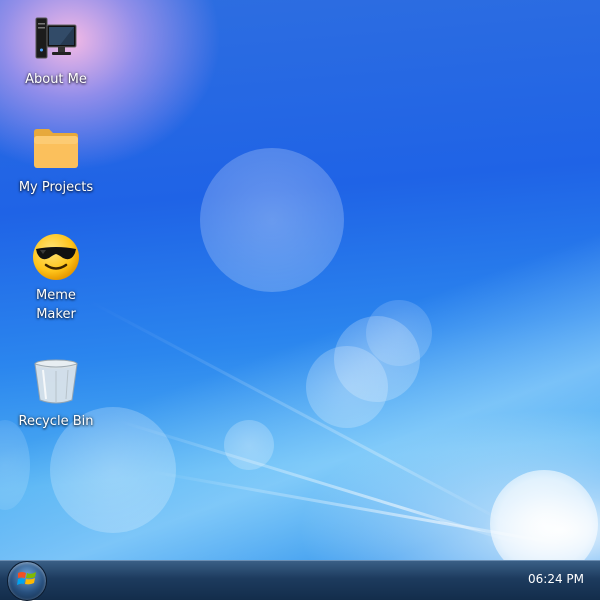 Image resolution: width=600 pixels, height=601 pixels. I want to click on recycle-bin-icon, so click(56, 382).